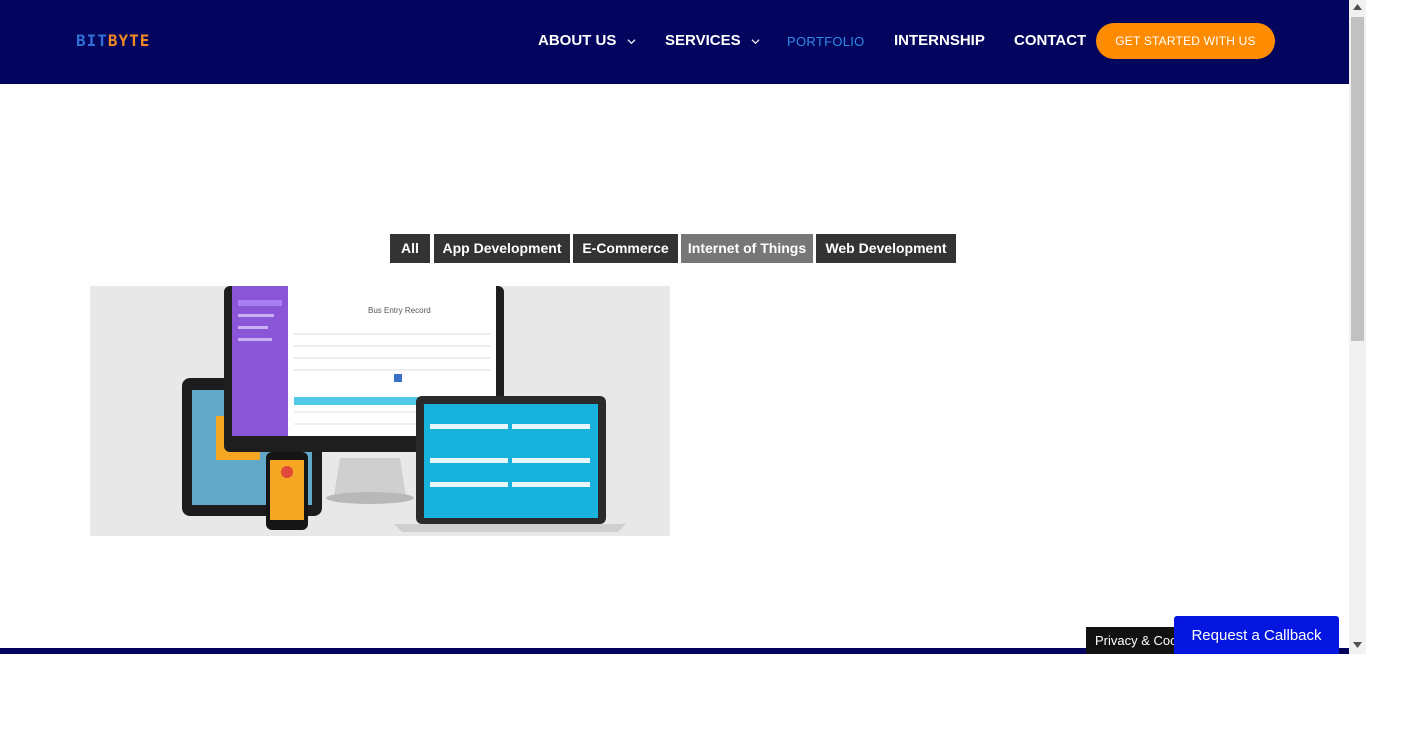 The height and width of the screenshot is (746, 1404). What do you see at coordinates (886, 248) in the screenshot?
I see `filter-web-development: Web Development` at bounding box center [886, 248].